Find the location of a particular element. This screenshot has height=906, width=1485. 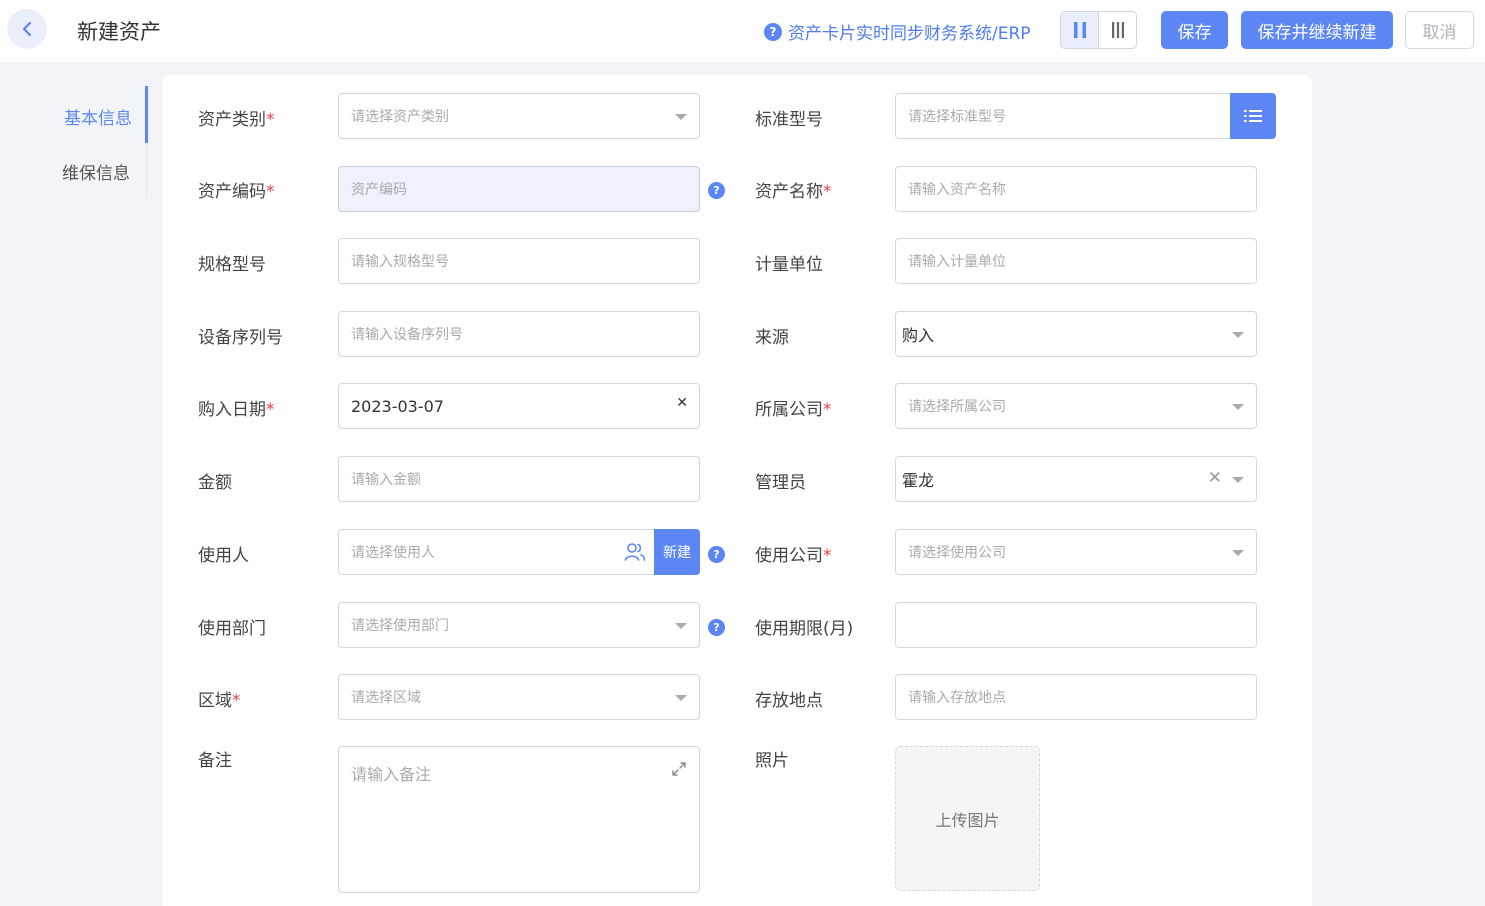

spec-model-input: 请输入规格型号 is located at coordinates (519, 261).